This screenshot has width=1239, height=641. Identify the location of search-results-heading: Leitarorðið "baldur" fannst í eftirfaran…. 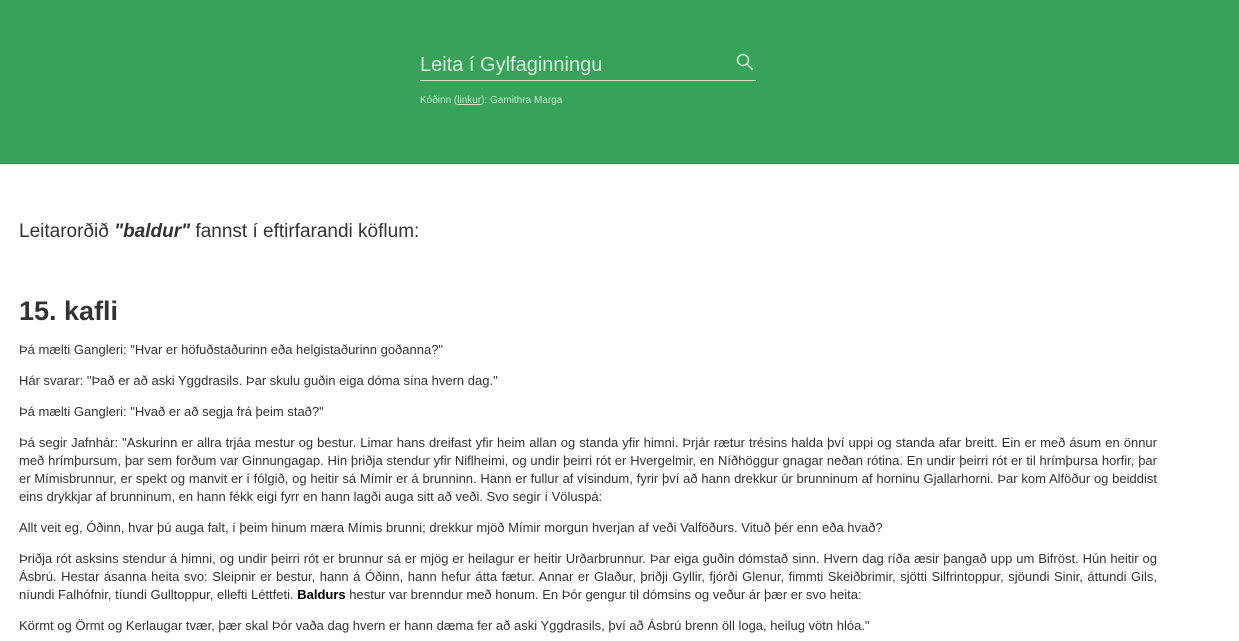
(588, 232).